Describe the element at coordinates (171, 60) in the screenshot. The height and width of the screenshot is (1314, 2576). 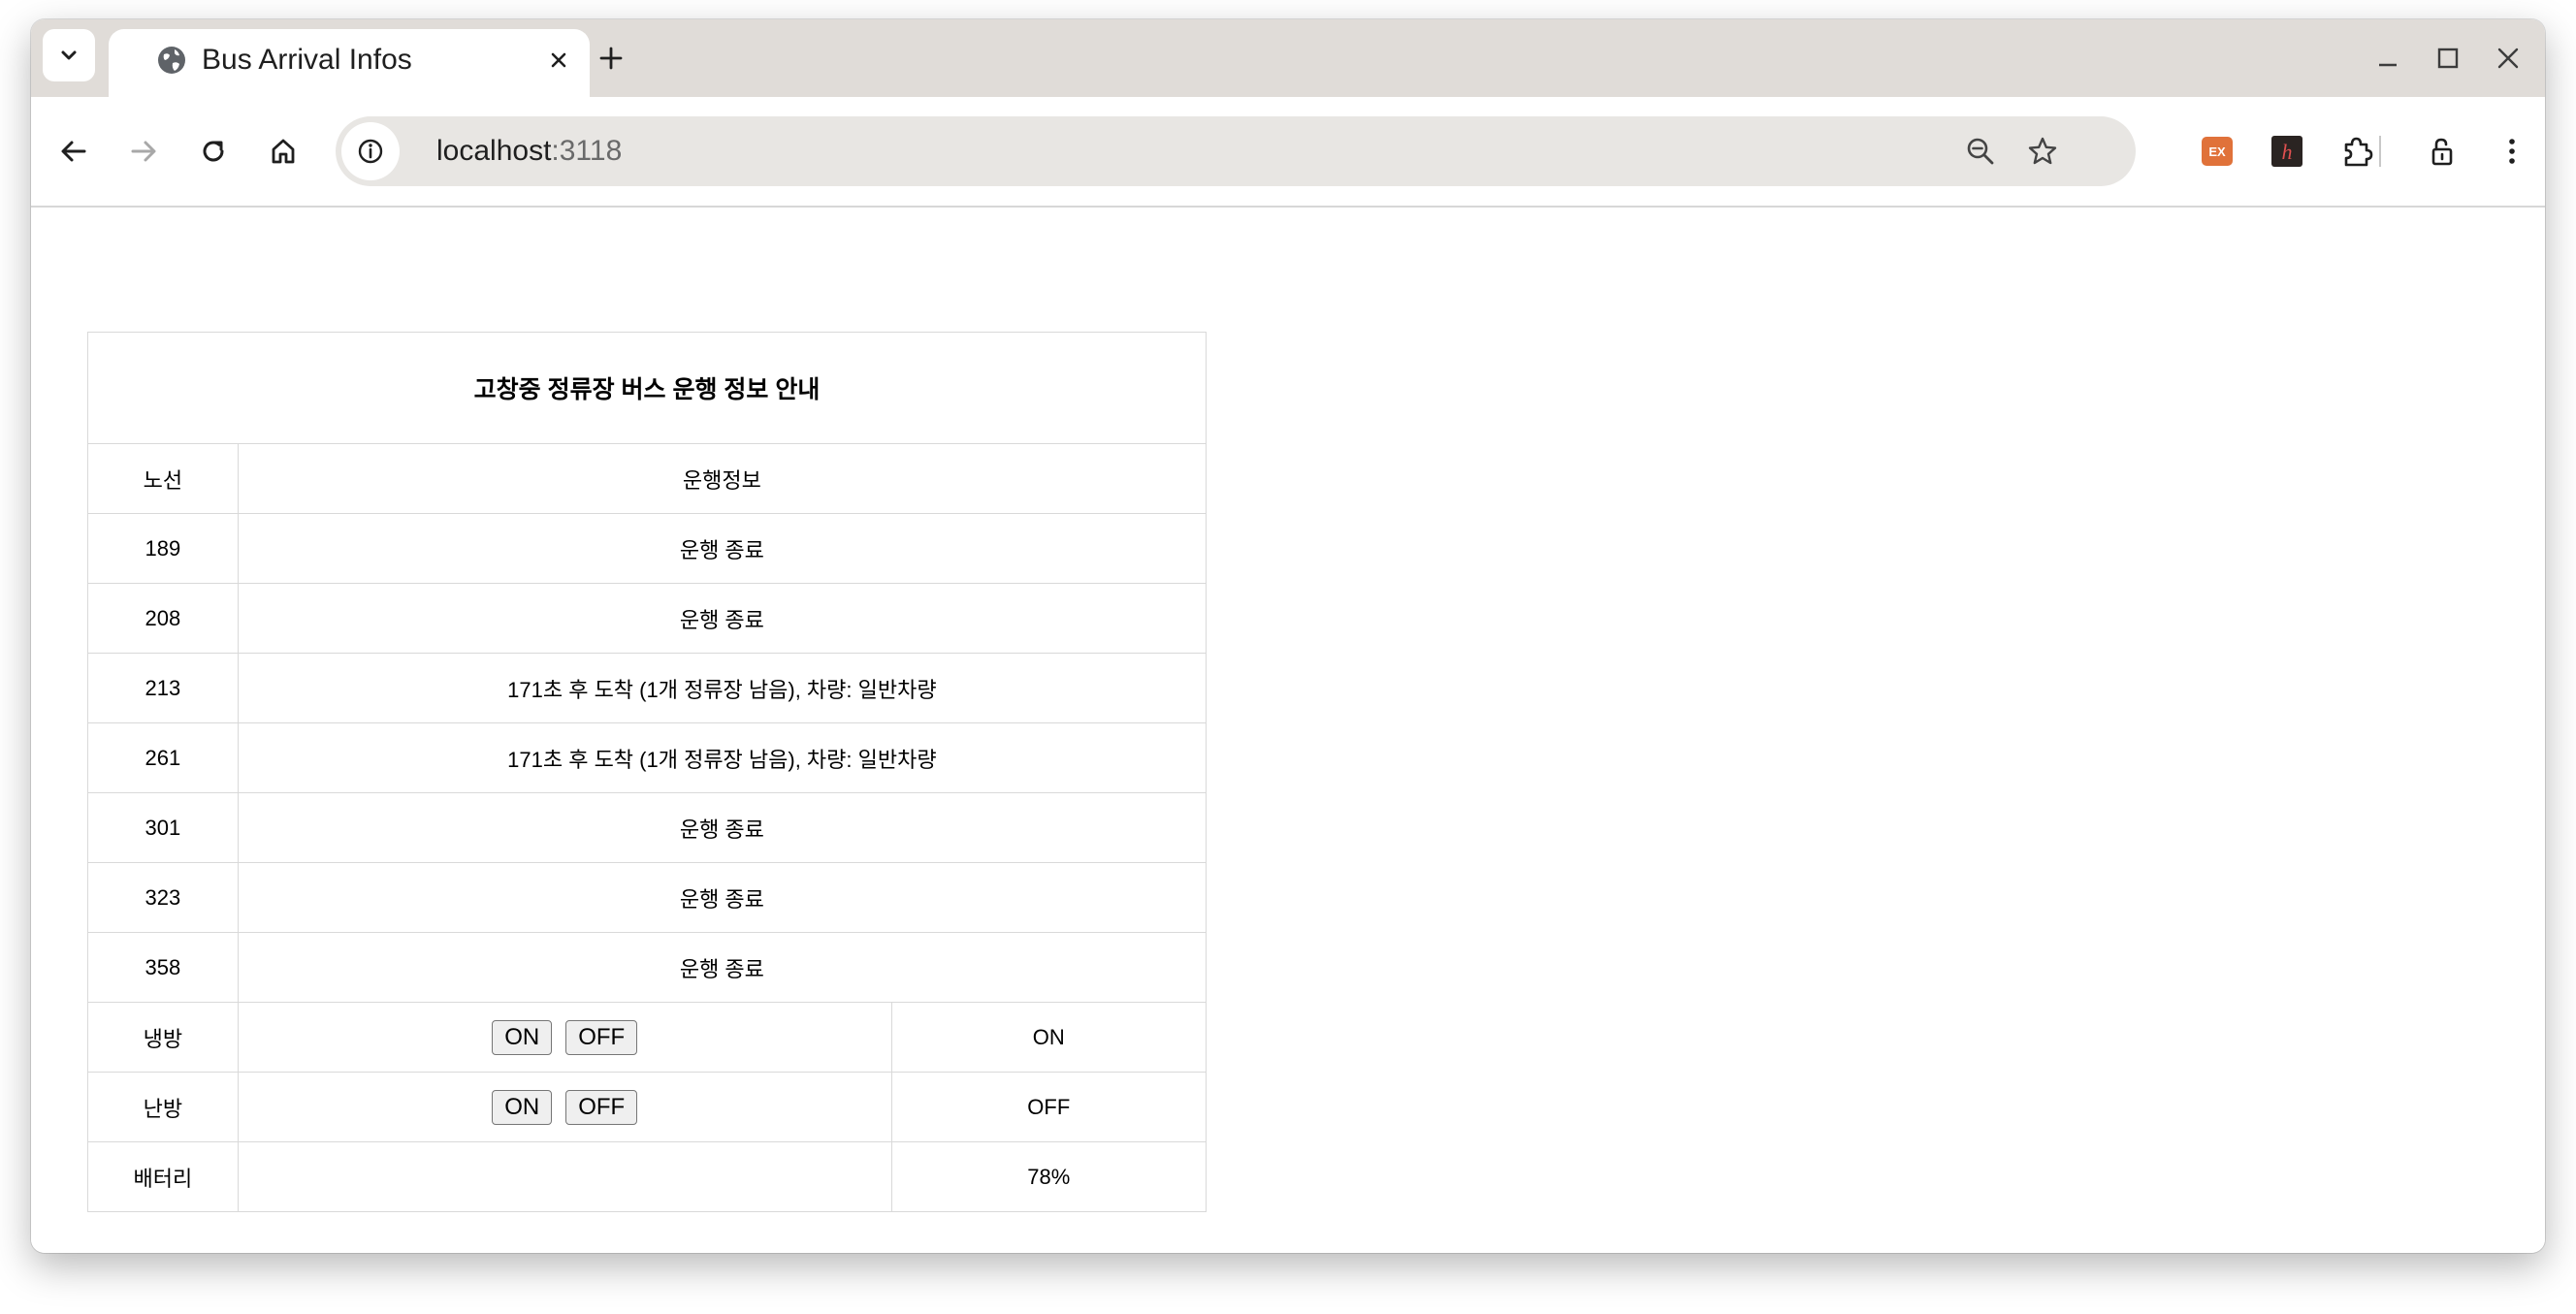
I see `globe-icon` at that location.